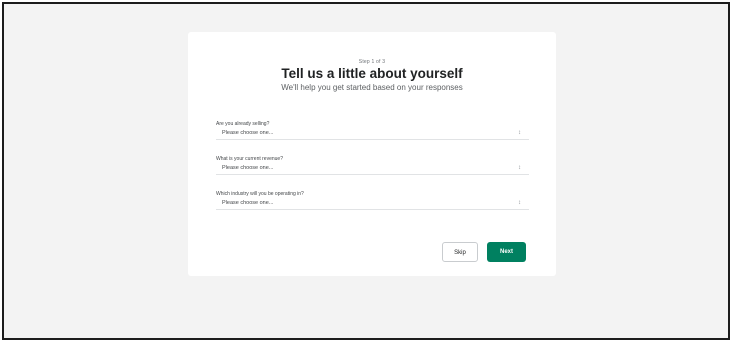 The width and height of the screenshot is (734, 344). Describe the element at coordinates (460, 252) in the screenshot. I see `skip-button: Skip` at that location.